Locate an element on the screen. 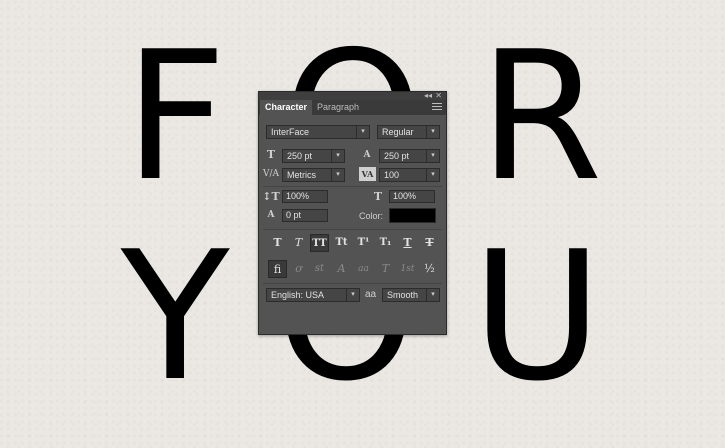  vertical-scale-icon: ↕T is located at coordinates (271, 196).